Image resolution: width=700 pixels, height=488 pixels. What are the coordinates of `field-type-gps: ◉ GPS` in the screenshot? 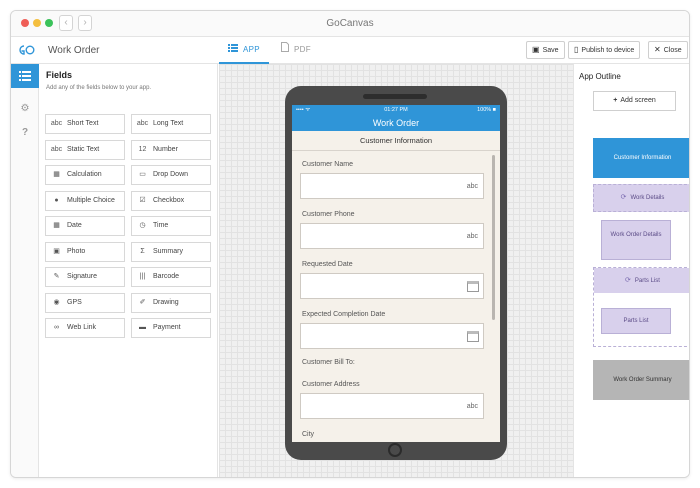 It's located at (85, 302).